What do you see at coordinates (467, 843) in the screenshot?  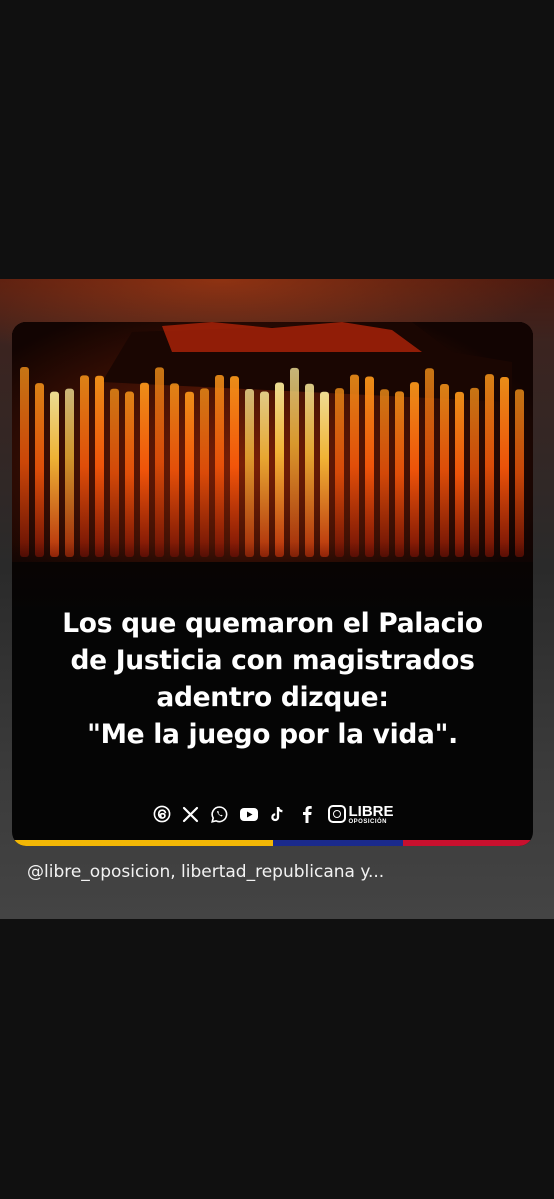 I see `flag-stripe-red` at bounding box center [467, 843].